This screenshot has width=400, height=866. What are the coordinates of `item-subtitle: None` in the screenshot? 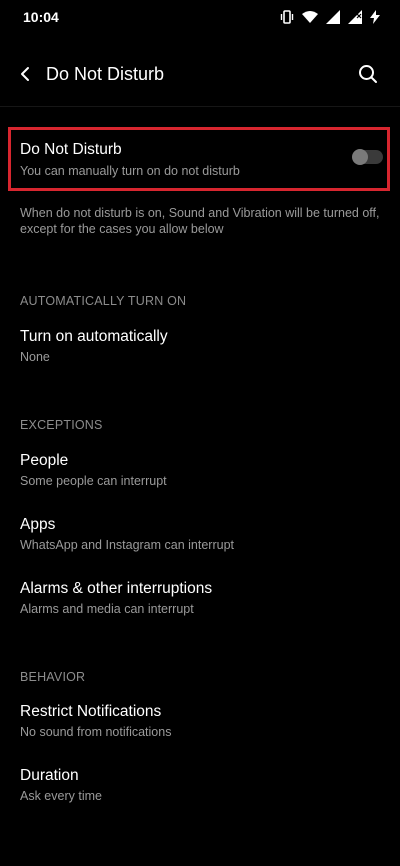 It's located at (35, 357).